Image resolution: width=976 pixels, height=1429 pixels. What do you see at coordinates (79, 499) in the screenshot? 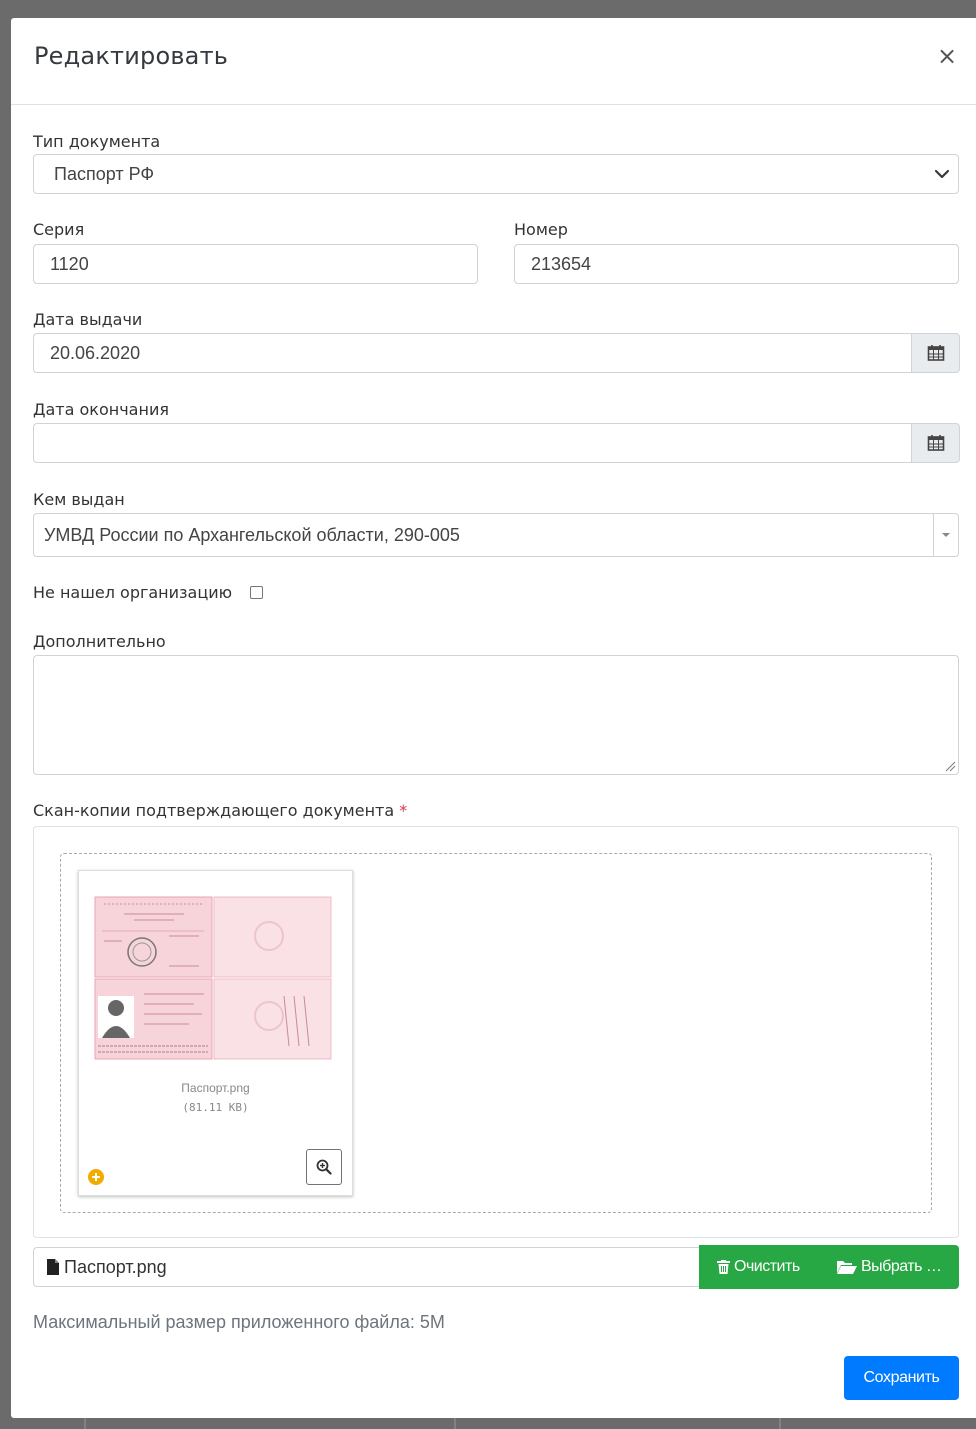
I see `issued-by-label: Кем выдан` at bounding box center [79, 499].